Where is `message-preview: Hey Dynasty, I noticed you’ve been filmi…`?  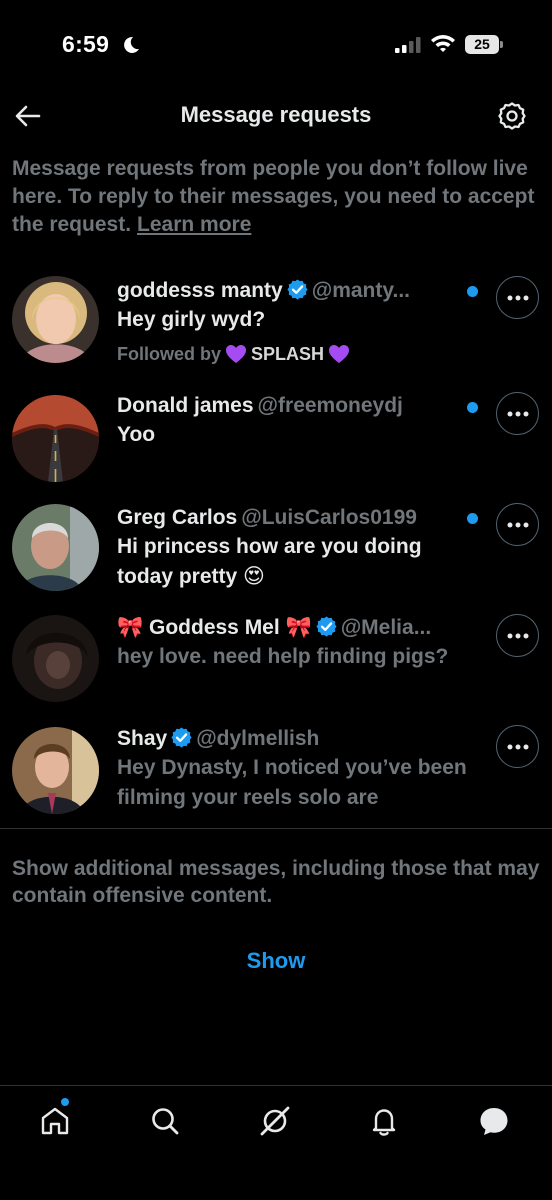
message-preview: Hey Dynasty, I noticed you’ve been filmi… is located at coordinates (292, 782).